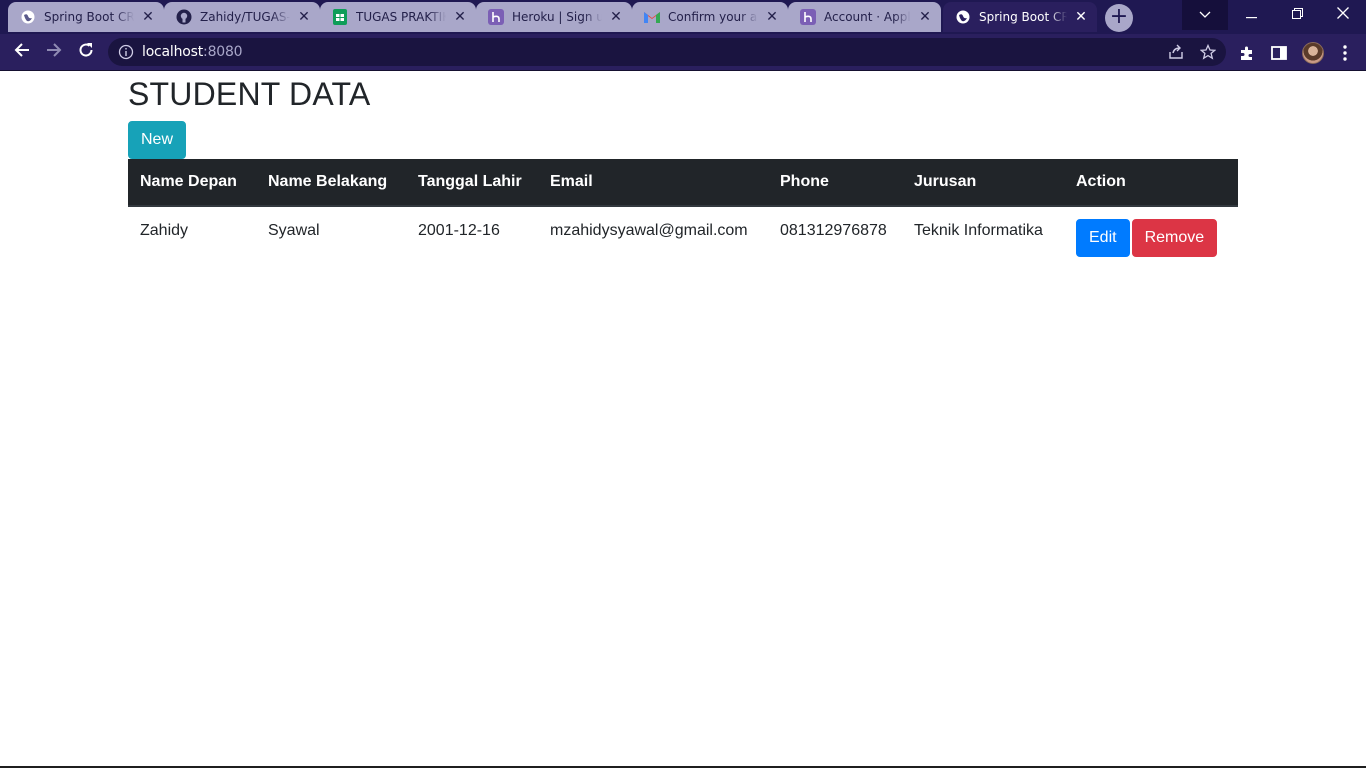 Image resolution: width=1366 pixels, height=768 pixels. I want to click on sheets-icon, so click(340, 17).